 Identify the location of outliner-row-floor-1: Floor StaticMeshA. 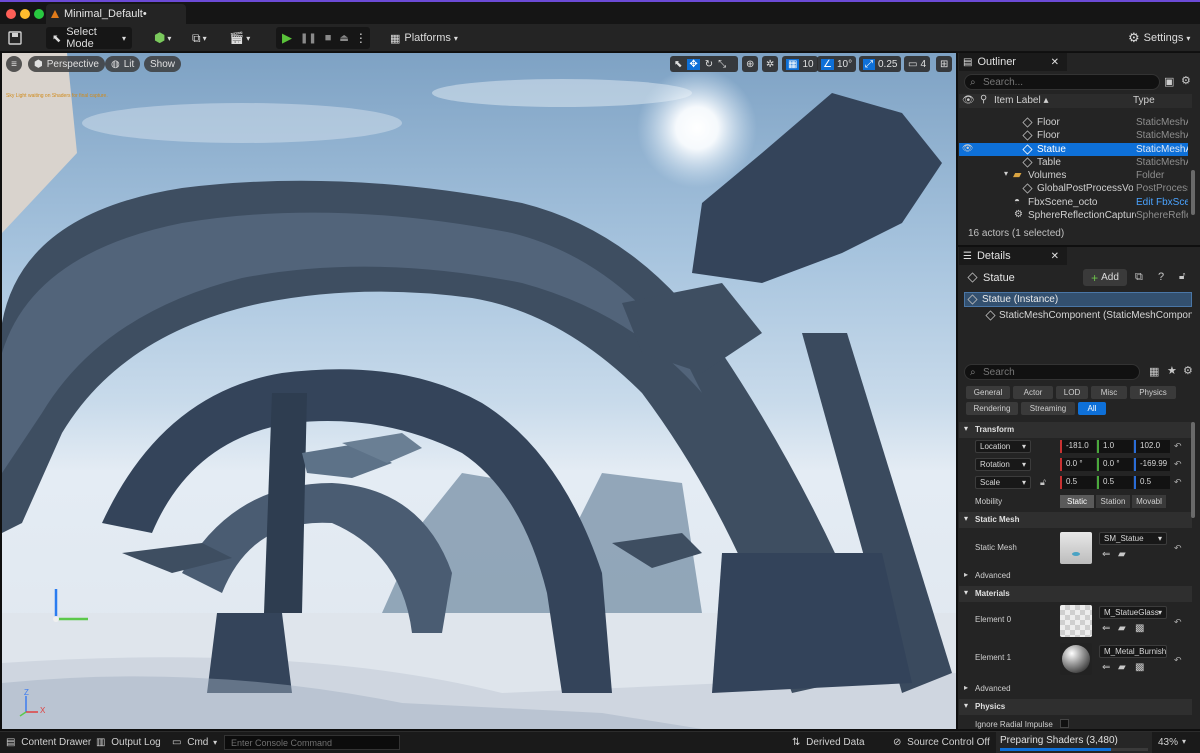
(1073, 122).